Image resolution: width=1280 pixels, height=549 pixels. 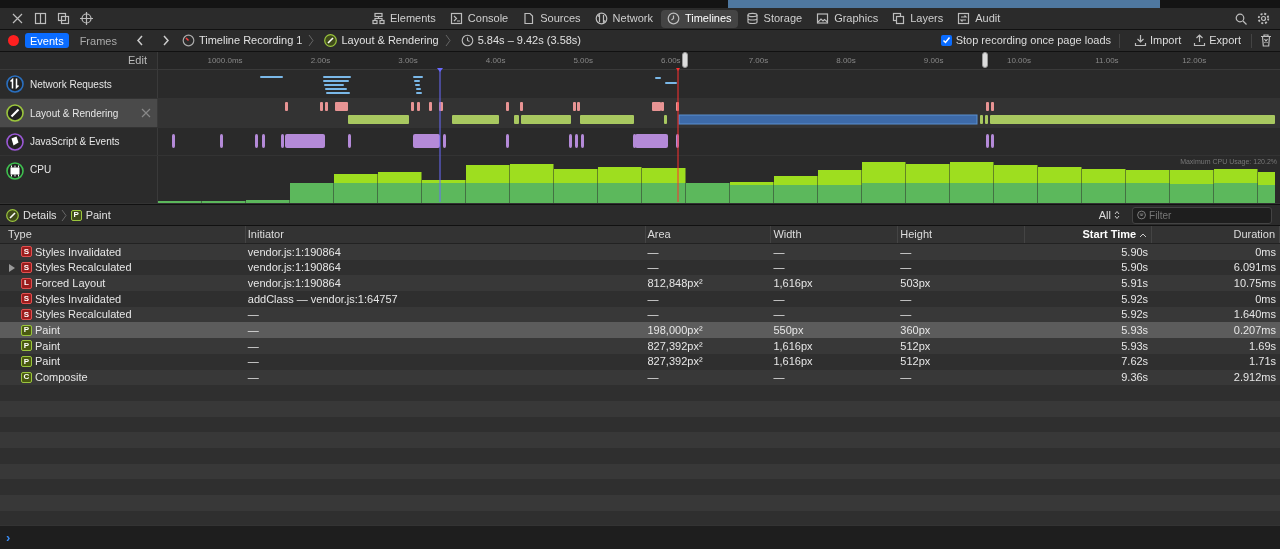 I want to click on mode-tab: Frames, so click(x=98, y=40).